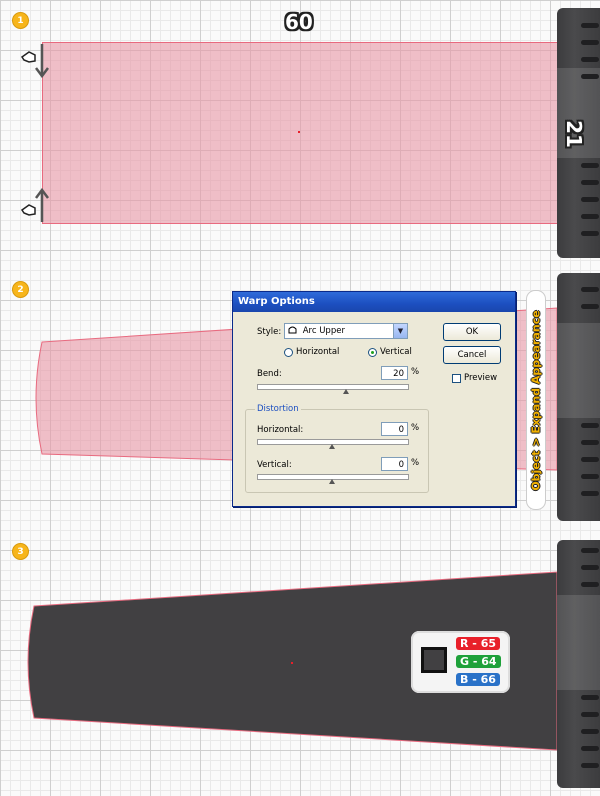 Image resolution: width=600 pixels, height=796 pixels. Describe the element at coordinates (346, 331) in the screenshot. I see `style-select: Arc Upper ▼` at that location.